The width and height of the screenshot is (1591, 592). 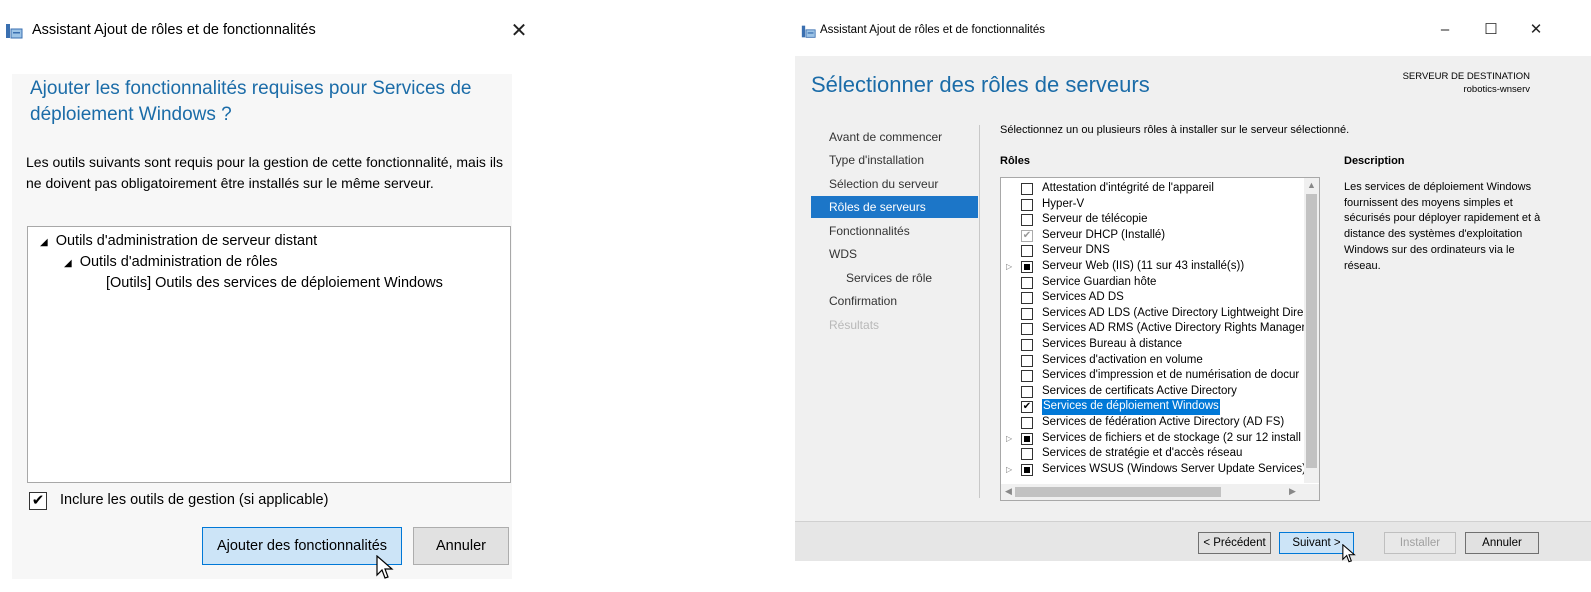 I want to click on install-button: Installer, so click(x=1420, y=543).